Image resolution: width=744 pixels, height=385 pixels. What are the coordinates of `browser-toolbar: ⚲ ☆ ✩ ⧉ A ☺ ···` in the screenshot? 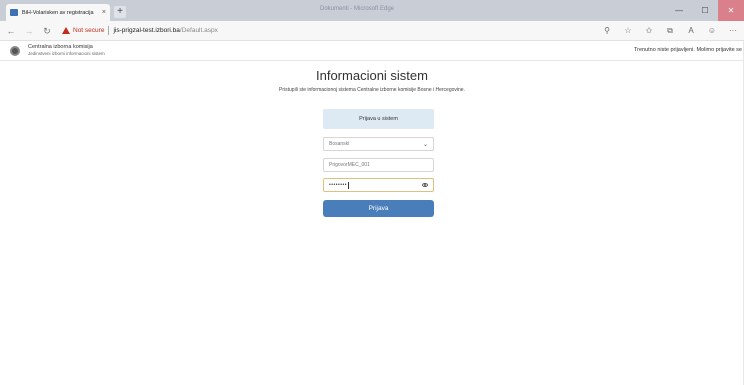 It's located at (670, 31).